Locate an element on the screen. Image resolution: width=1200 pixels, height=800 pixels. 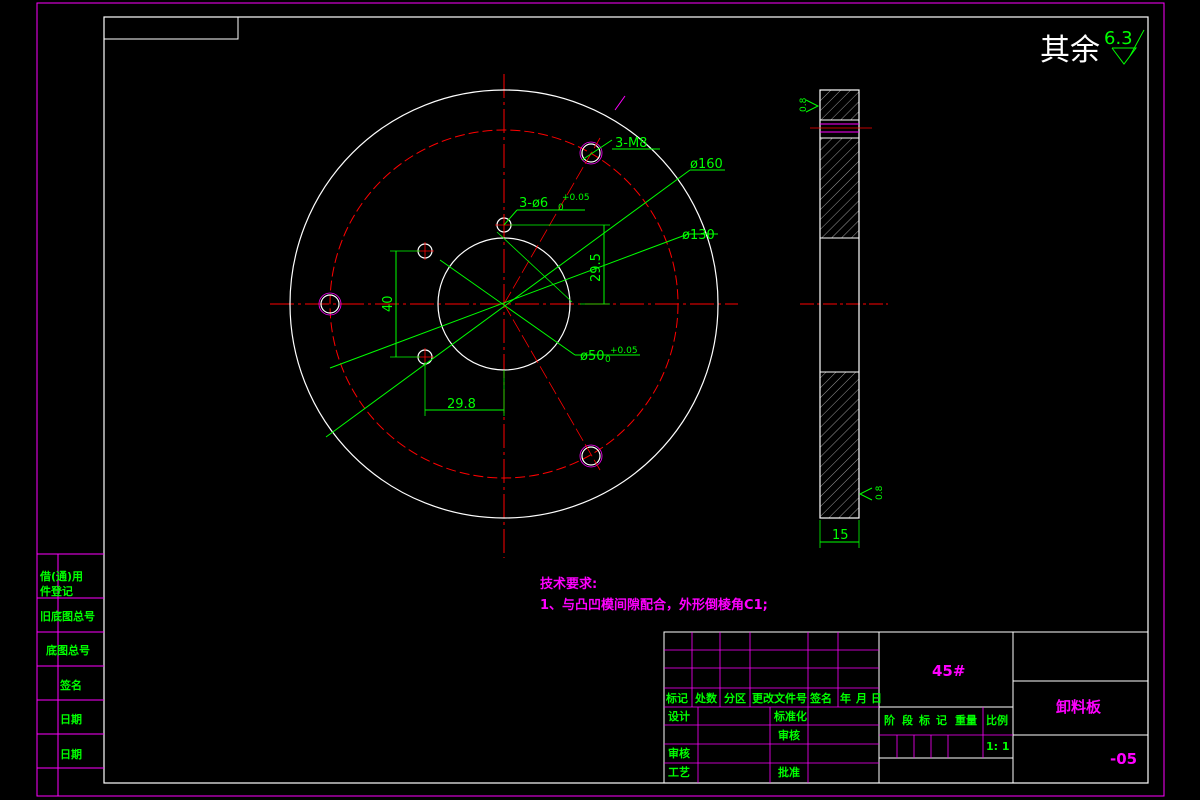
side-date-1: 日期 is located at coordinates (71, 719).